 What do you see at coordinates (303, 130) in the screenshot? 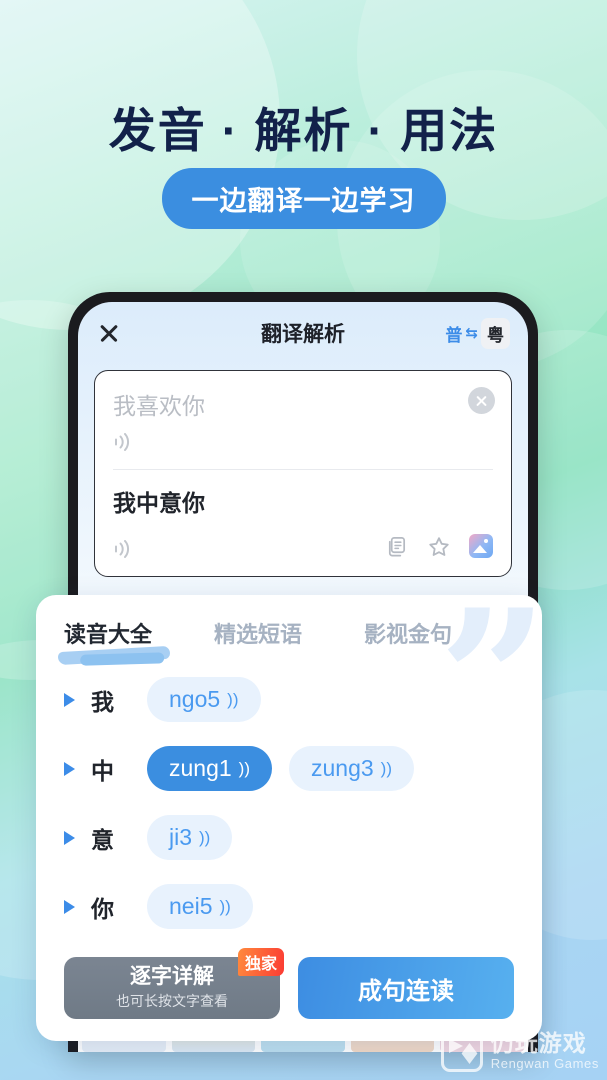
I see `hero-headline: 发音 · 解析 · 用法` at bounding box center [303, 130].